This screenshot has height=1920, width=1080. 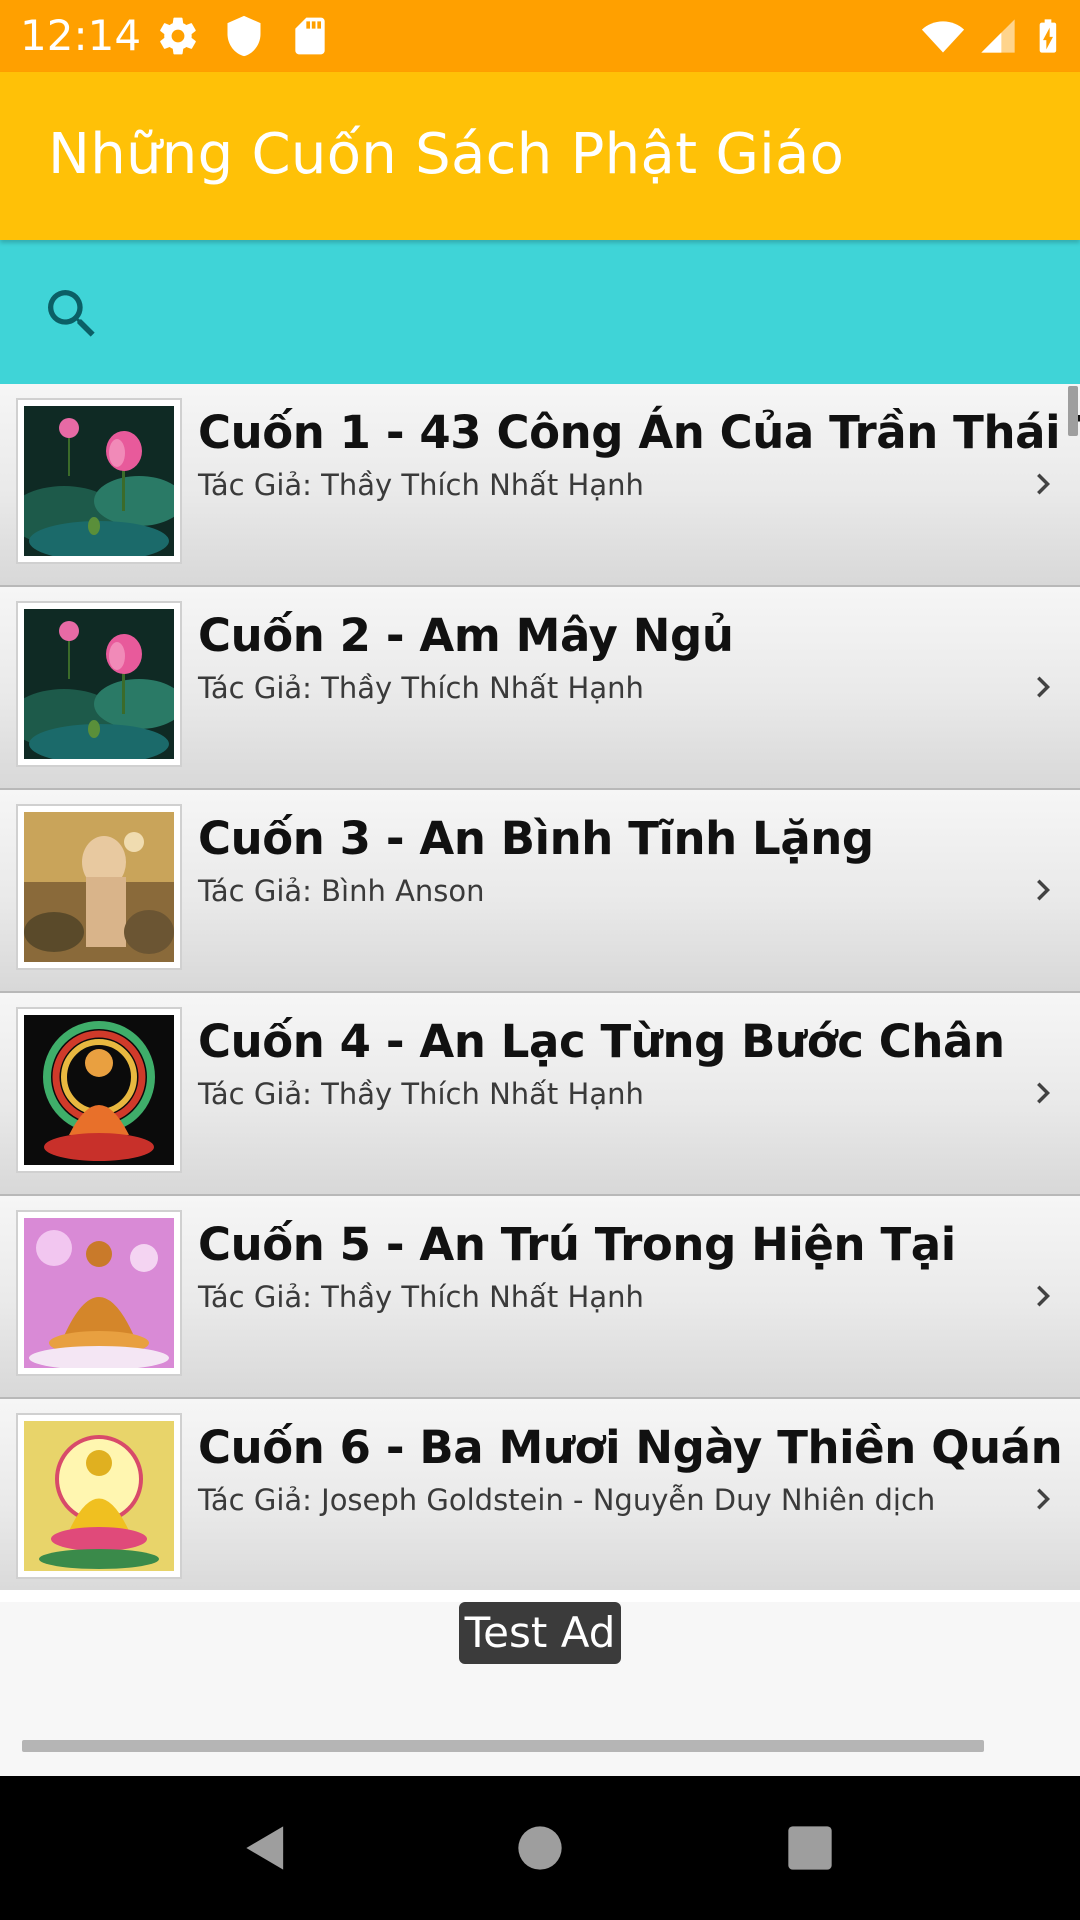 What do you see at coordinates (244, 36) in the screenshot?
I see `shield-icon` at bounding box center [244, 36].